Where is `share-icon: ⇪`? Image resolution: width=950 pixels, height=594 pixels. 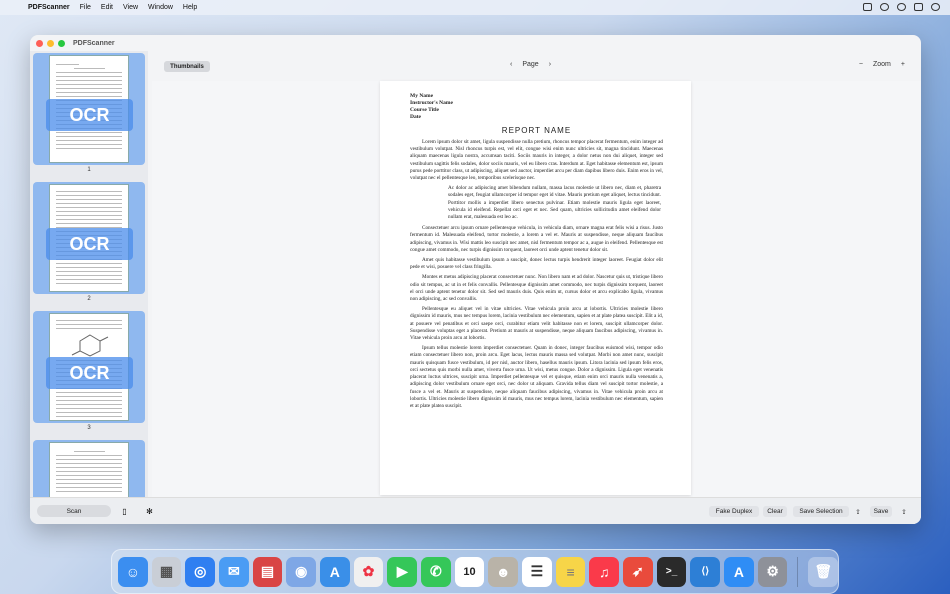 share-icon: ⇪ is located at coordinates (904, 511).